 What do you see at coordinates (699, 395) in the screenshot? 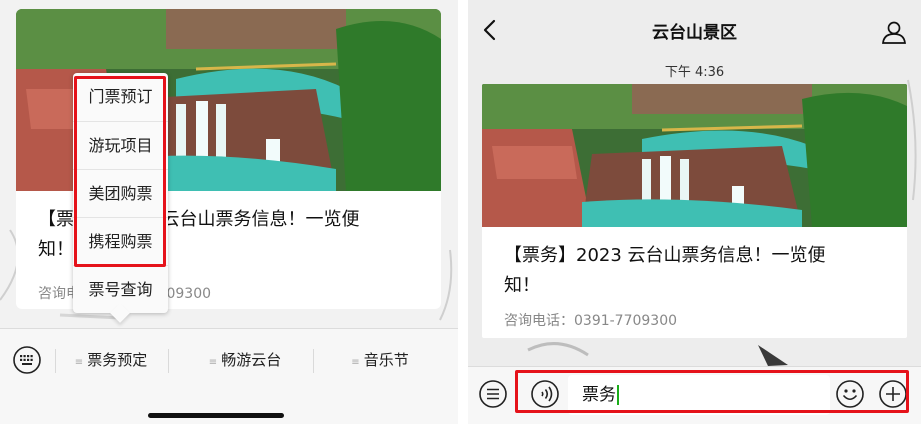
I see `message-input: 票务` at bounding box center [699, 395].